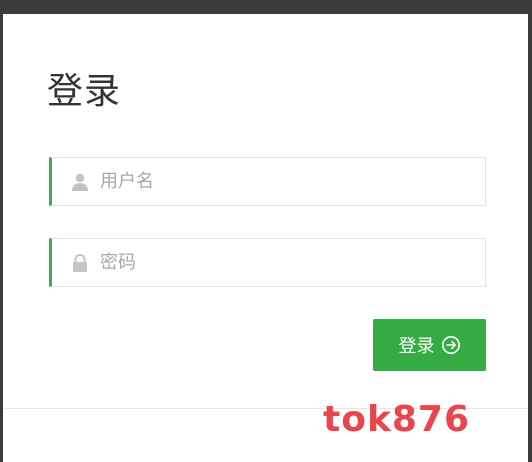 This screenshot has width=532, height=462. I want to click on circle-arrow-right-icon, so click(450, 345).